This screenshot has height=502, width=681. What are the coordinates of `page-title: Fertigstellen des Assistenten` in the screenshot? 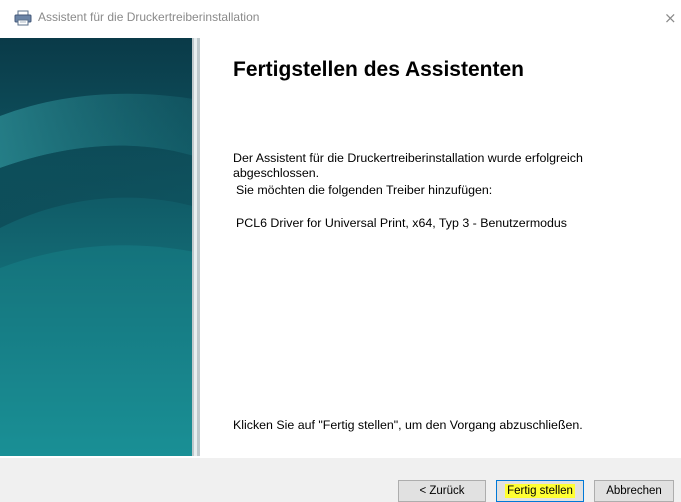 It's located at (378, 69).